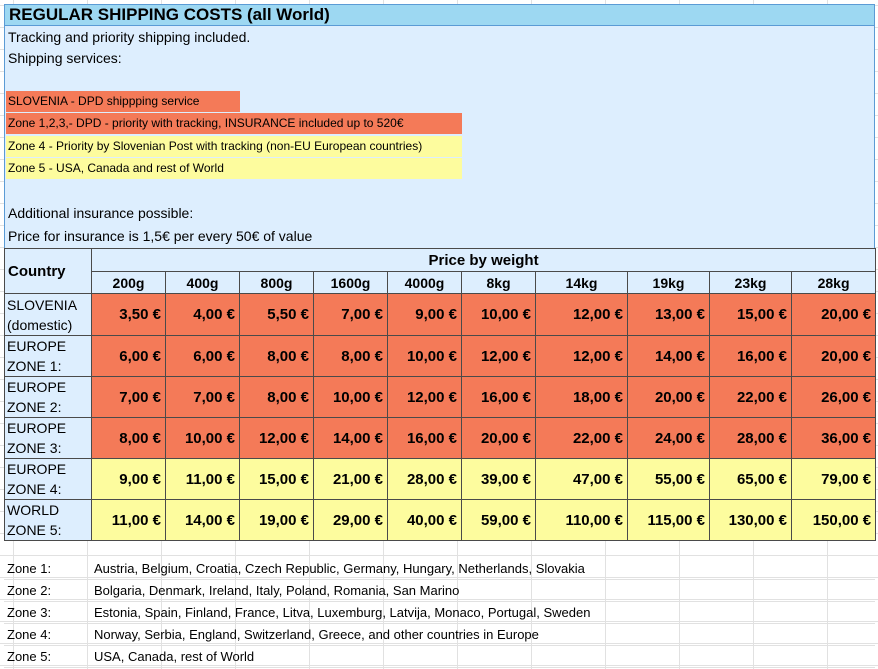 The width and height of the screenshot is (878, 669). What do you see at coordinates (581, 397) in the screenshot?
I see `price-cell: 18,00 €` at bounding box center [581, 397].